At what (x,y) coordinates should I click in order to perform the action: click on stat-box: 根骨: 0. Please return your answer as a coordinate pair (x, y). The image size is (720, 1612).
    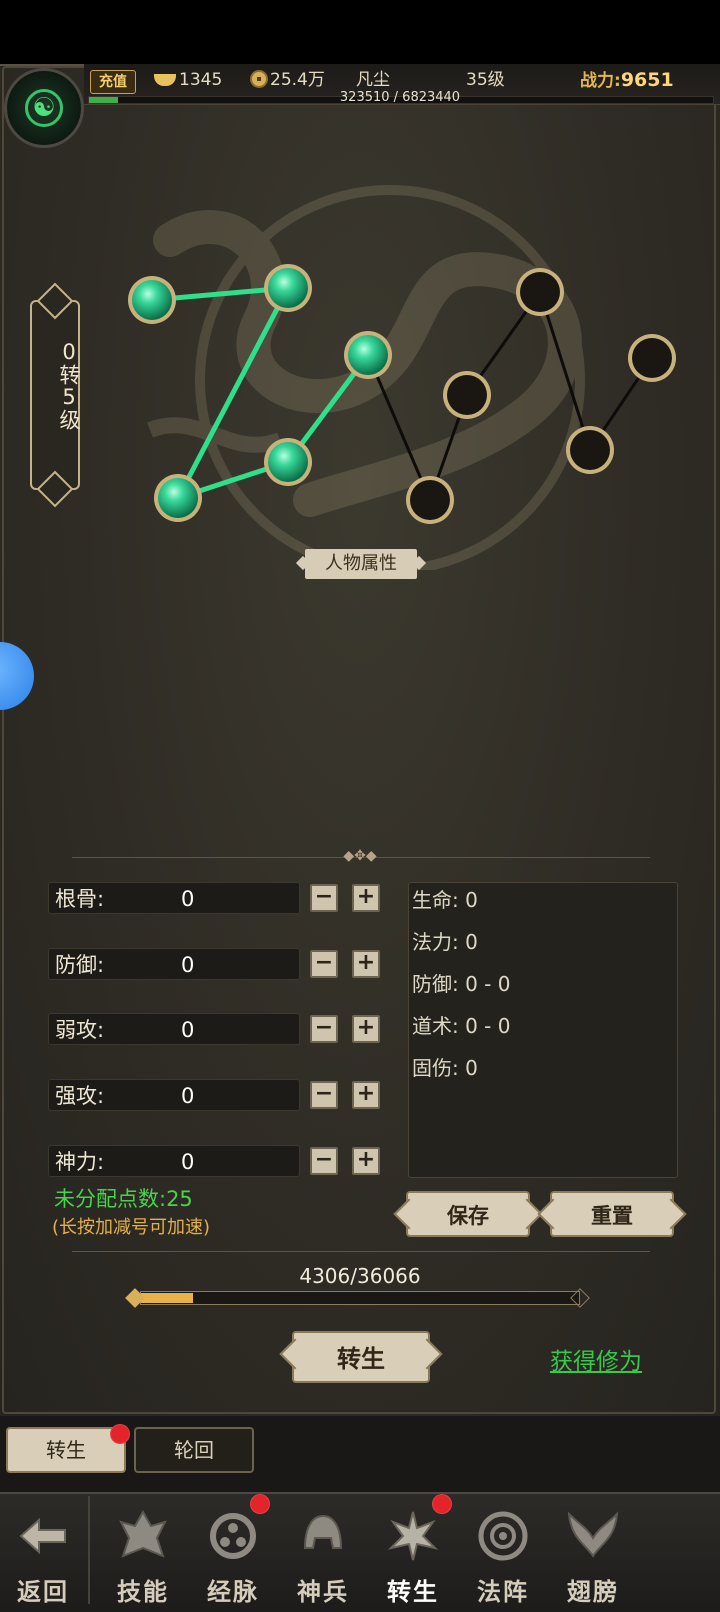
    Looking at the image, I should click on (174, 898).